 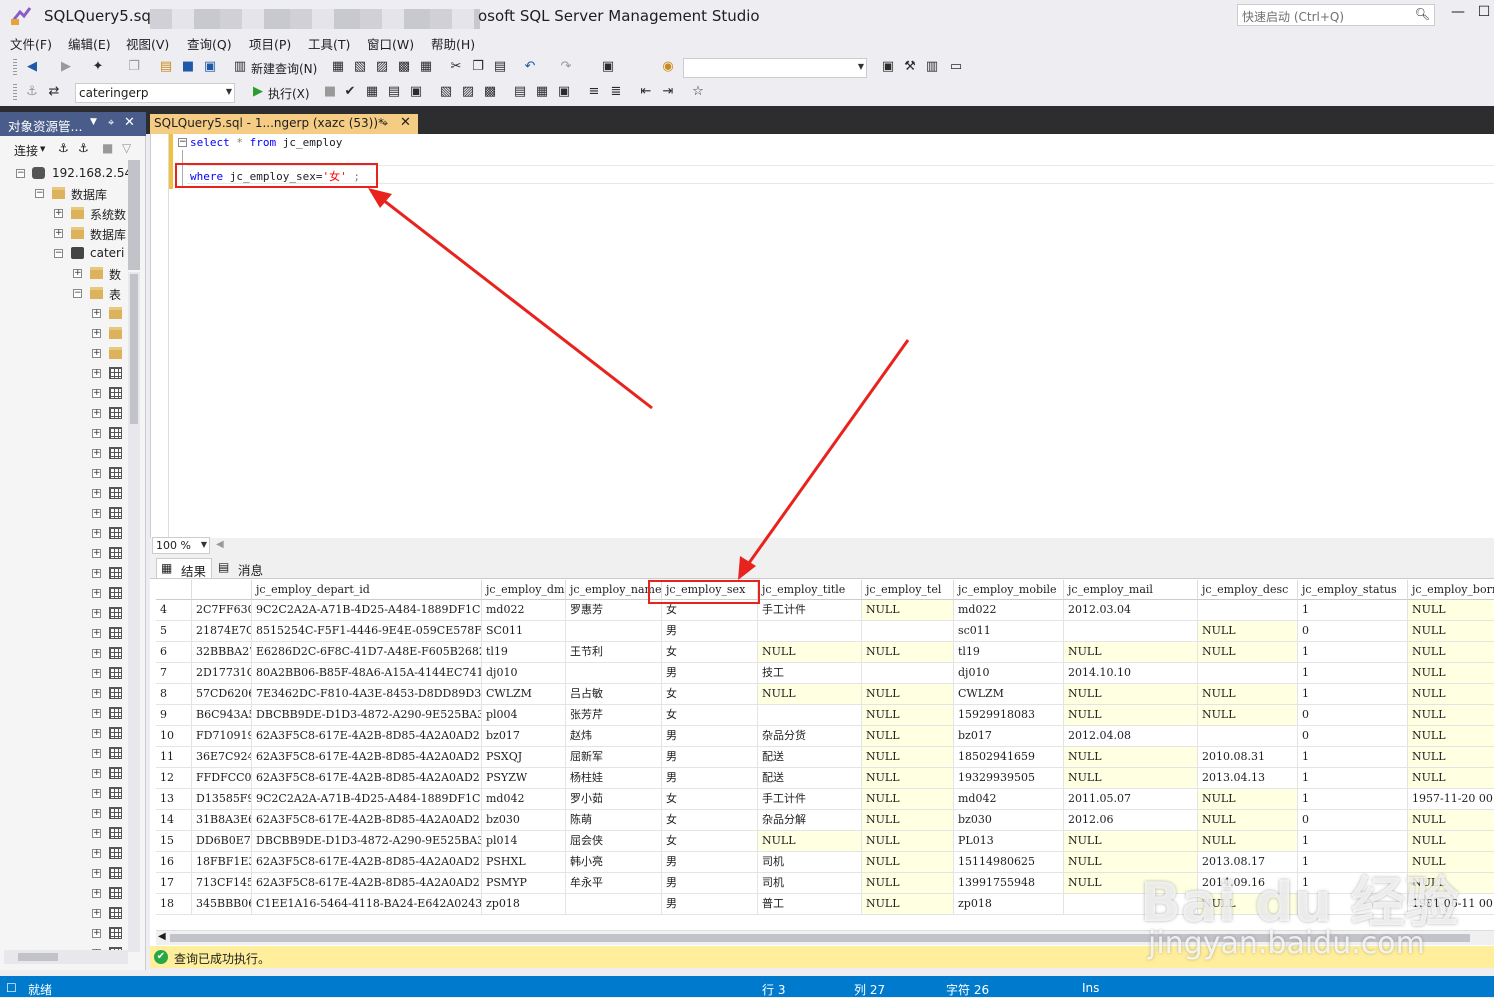 What do you see at coordinates (826, 455) in the screenshot?
I see `arrow-to-column` at bounding box center [826, 455].